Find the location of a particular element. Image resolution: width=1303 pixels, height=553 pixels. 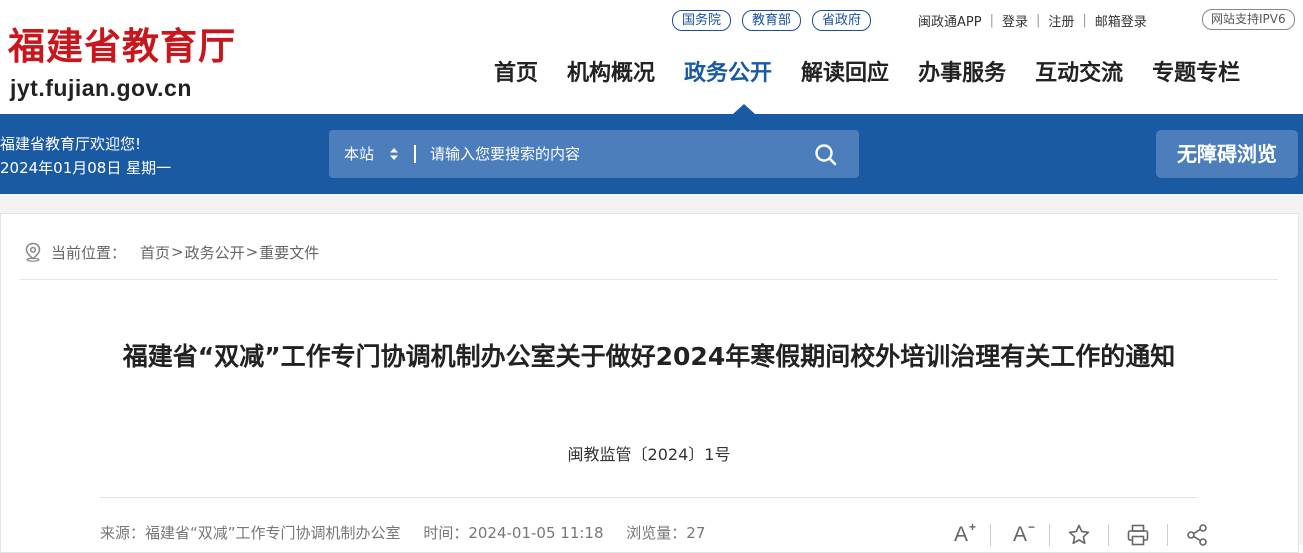

document-number: 闽教监管〔2024〕1号 is located at coordinates (649, 454).